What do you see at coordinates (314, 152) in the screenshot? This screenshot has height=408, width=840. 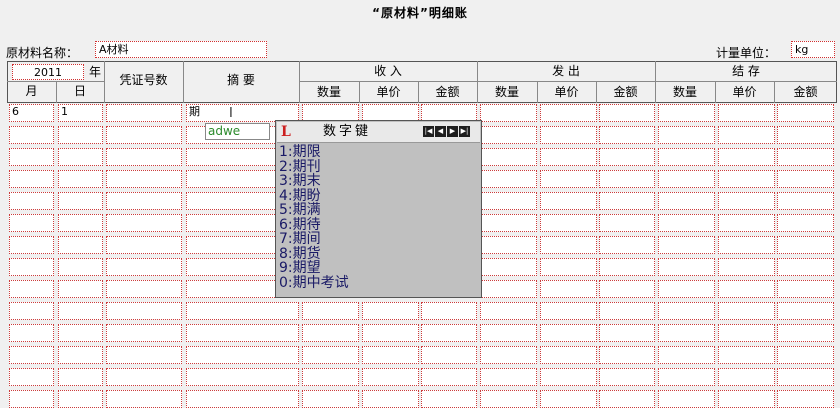 I see `ime-candidate: 1:期限` at bounding box center [314, 152].